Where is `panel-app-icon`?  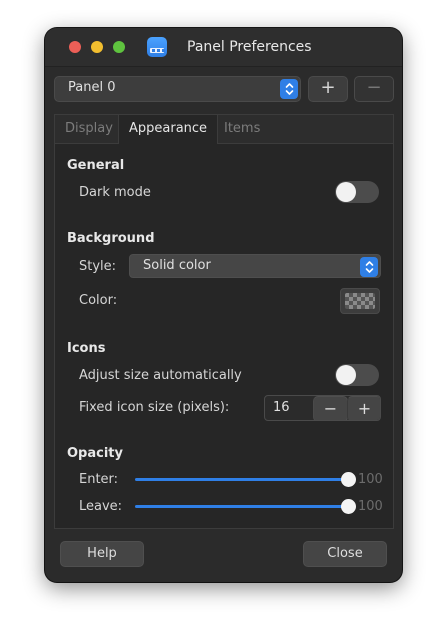
panel-app-icon is located at coordinates (157, 47).